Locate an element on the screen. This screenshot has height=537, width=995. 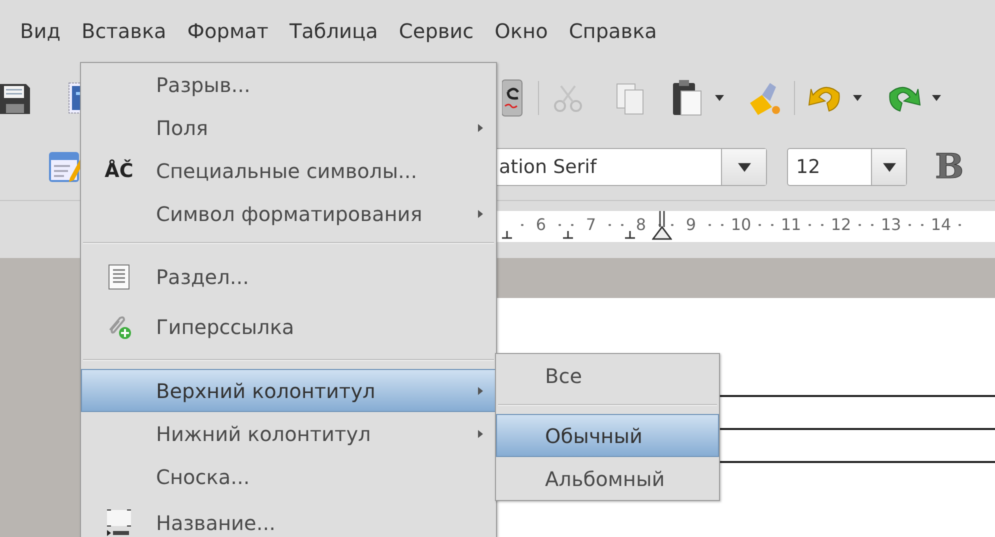
special-characters-icon: ÅČ is located at coordinates (119, 171).